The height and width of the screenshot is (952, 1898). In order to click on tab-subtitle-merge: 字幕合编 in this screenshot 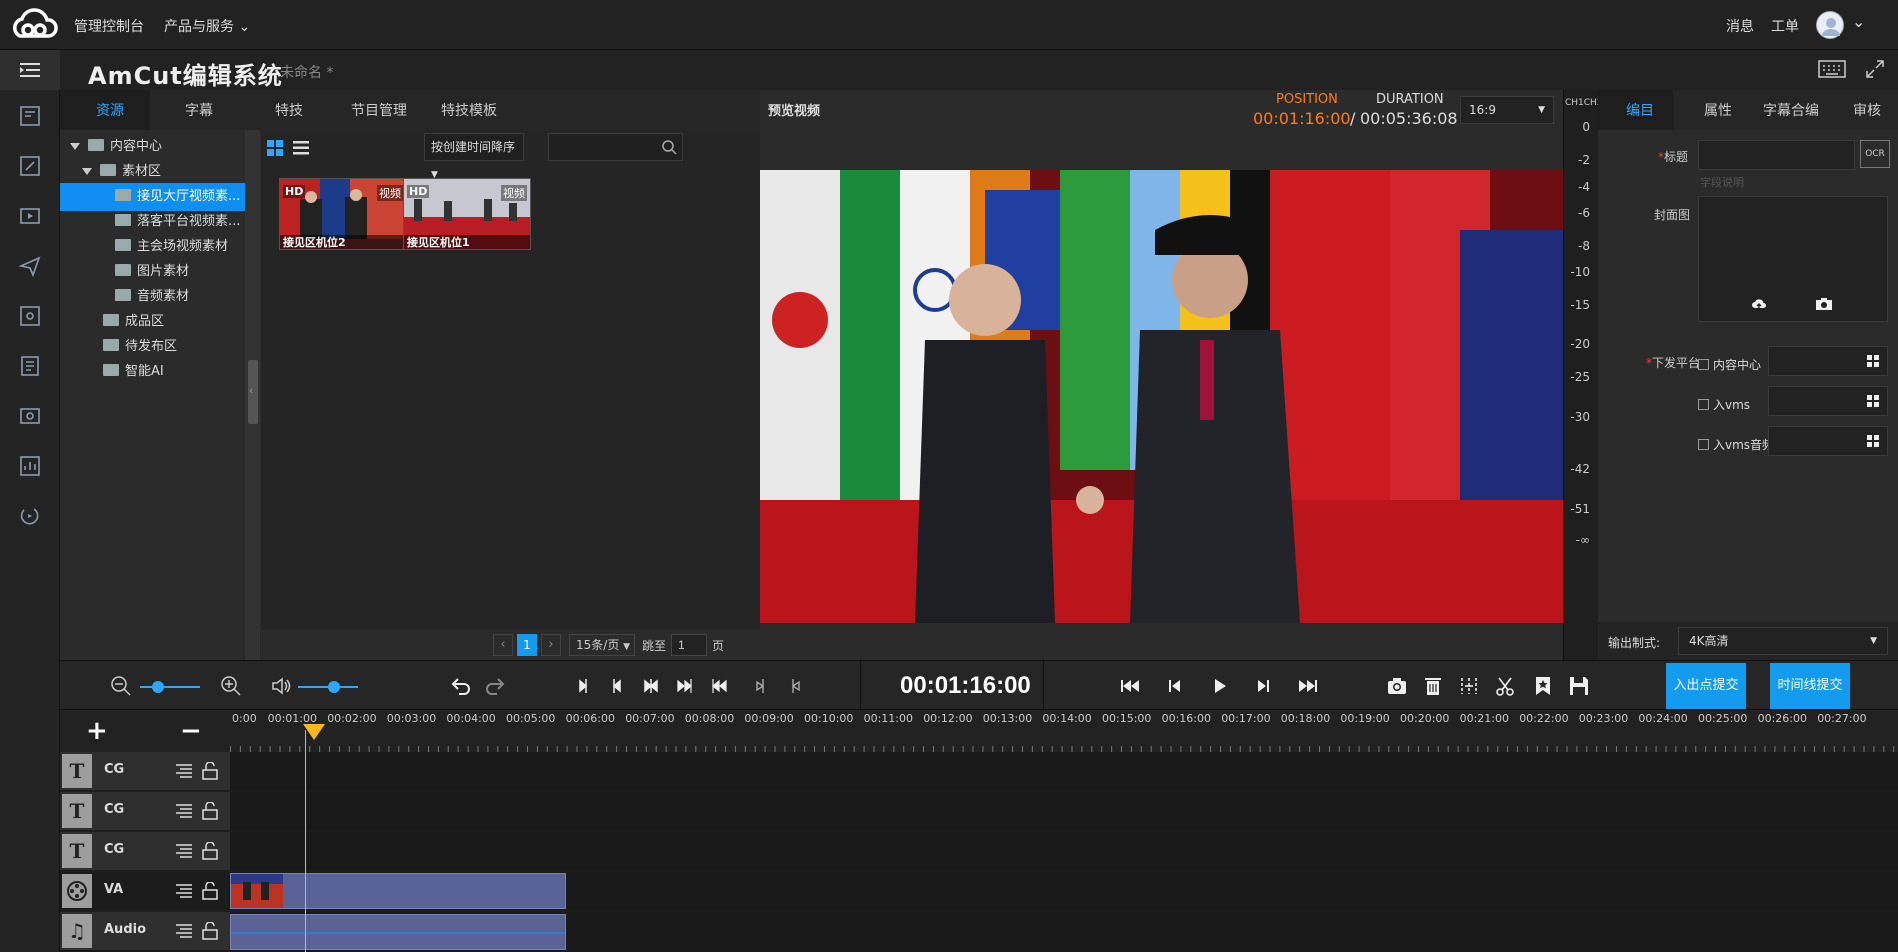, I will do `click(1791, 110)`.